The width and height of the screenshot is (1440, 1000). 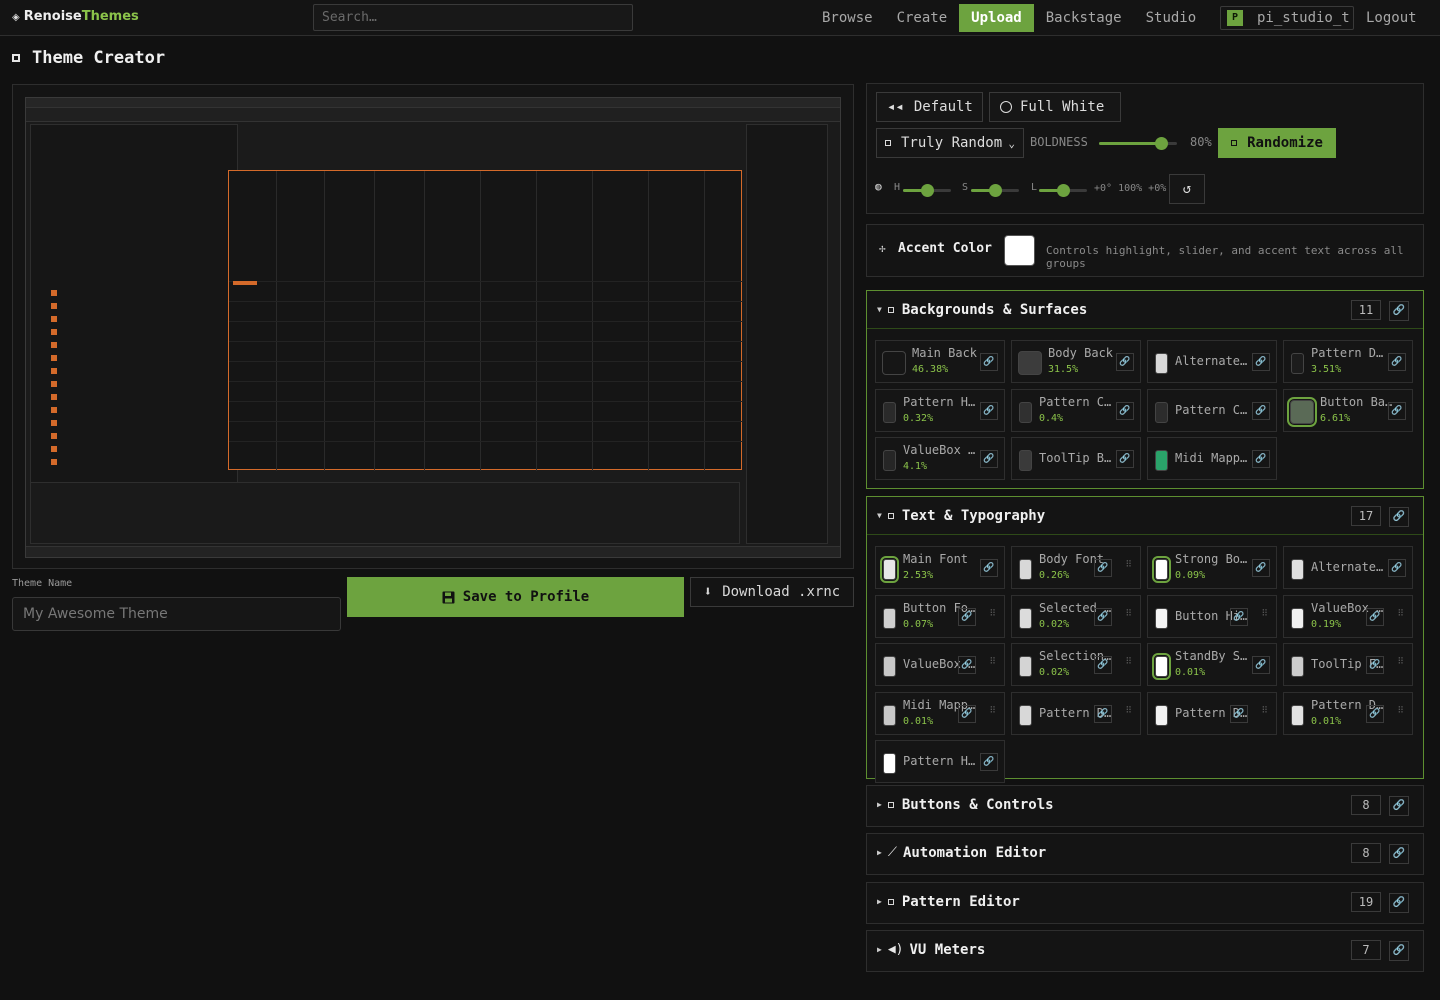 What do you see at coordinates (940, 410) in the screenshot?
I see `color-card: Pattern Highlighted Back 0.32% 🔗` at bounding box center [940, 410].